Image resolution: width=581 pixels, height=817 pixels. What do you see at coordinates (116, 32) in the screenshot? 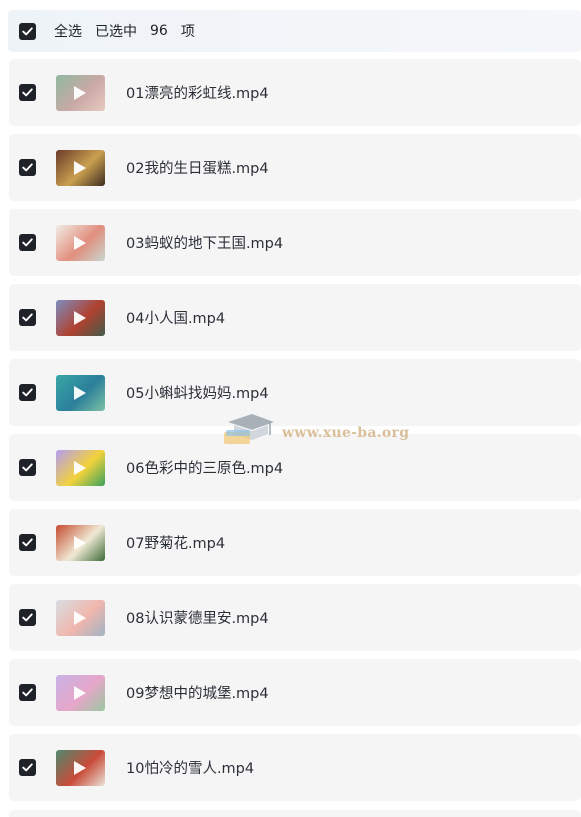
I see `selected-prefix: 已选中` at bounding box center [116, 32].